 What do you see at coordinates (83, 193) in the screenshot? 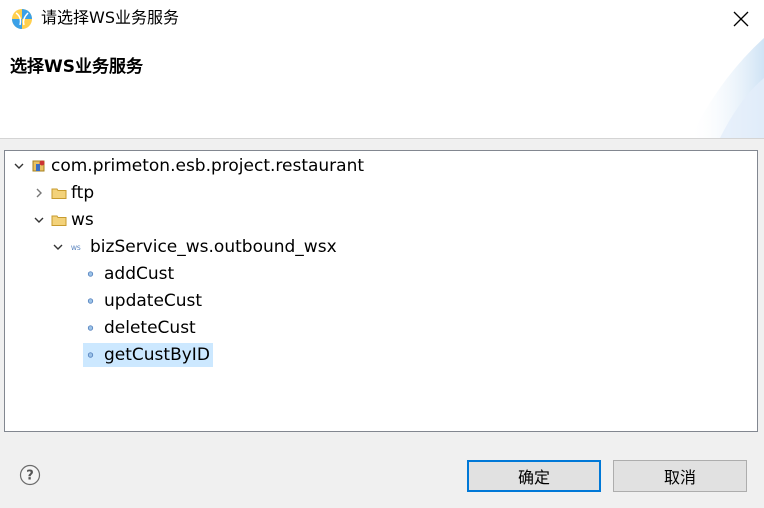
I see `tree-node-label: ftp` at bounding box center [83, 193].